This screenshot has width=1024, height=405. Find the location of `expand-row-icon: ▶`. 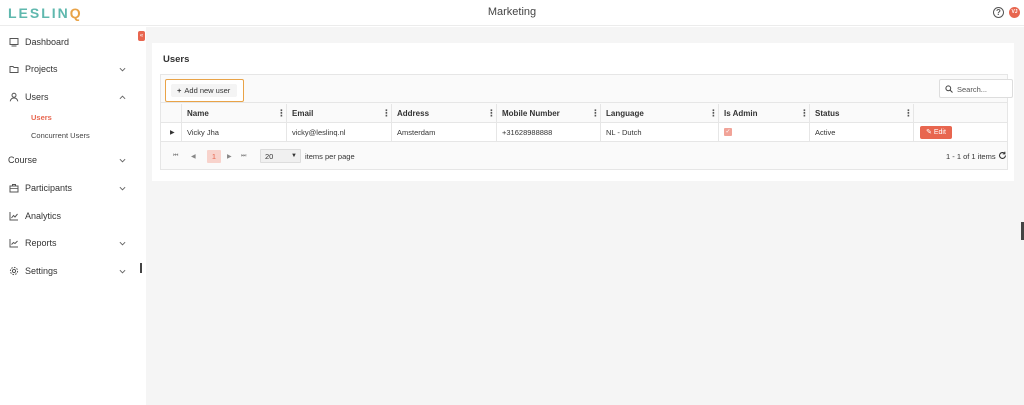

expand-row-icon: ▶ is located at coordinates (172, 132).